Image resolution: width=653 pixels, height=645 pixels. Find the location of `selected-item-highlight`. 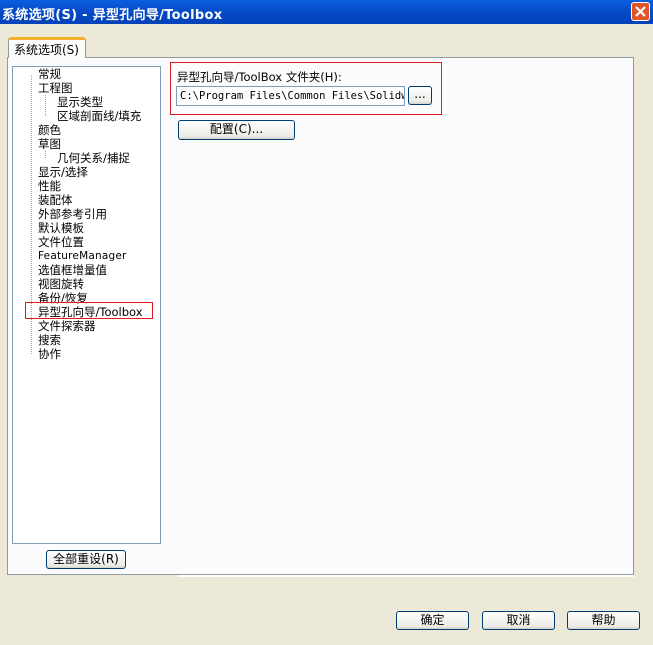

selected-item-highlight is located at coordinates (89, 310).